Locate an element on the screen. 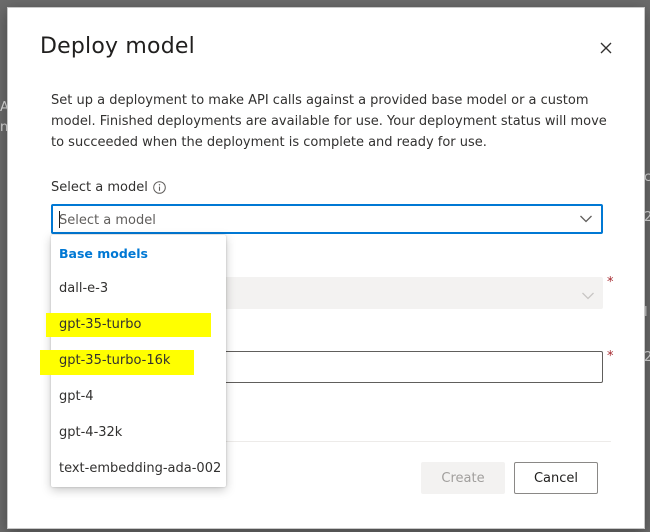  option-label: dall-e-3 is located at coordinates (84, 288).